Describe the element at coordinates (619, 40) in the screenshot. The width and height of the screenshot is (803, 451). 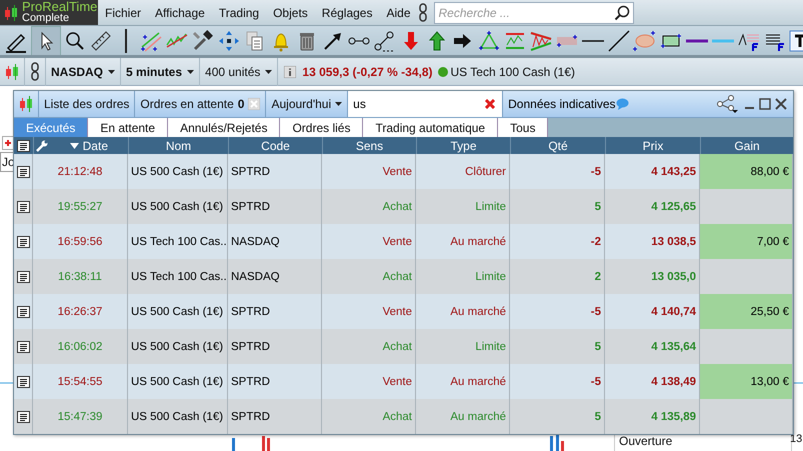
I see `diagonal-line-icon` at that location.